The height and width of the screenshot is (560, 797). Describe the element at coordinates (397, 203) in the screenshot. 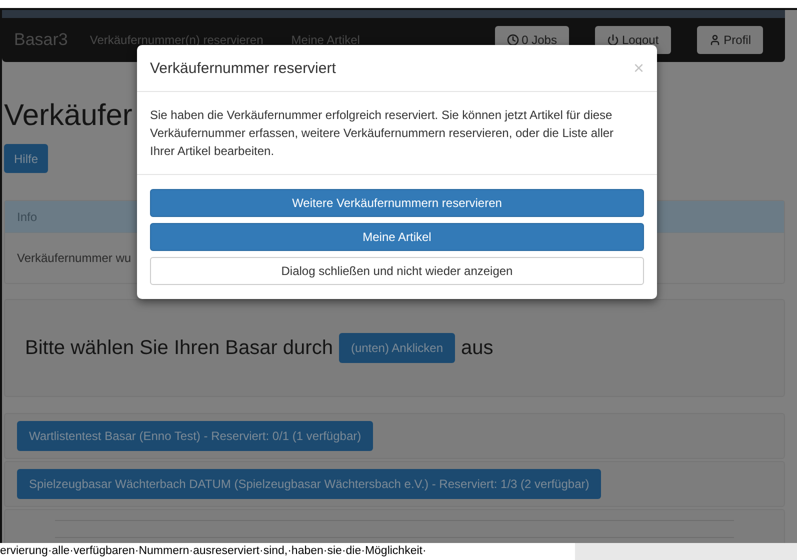

I see `dialog-button: Weitere Verkäufernummern reservieren` at that location.